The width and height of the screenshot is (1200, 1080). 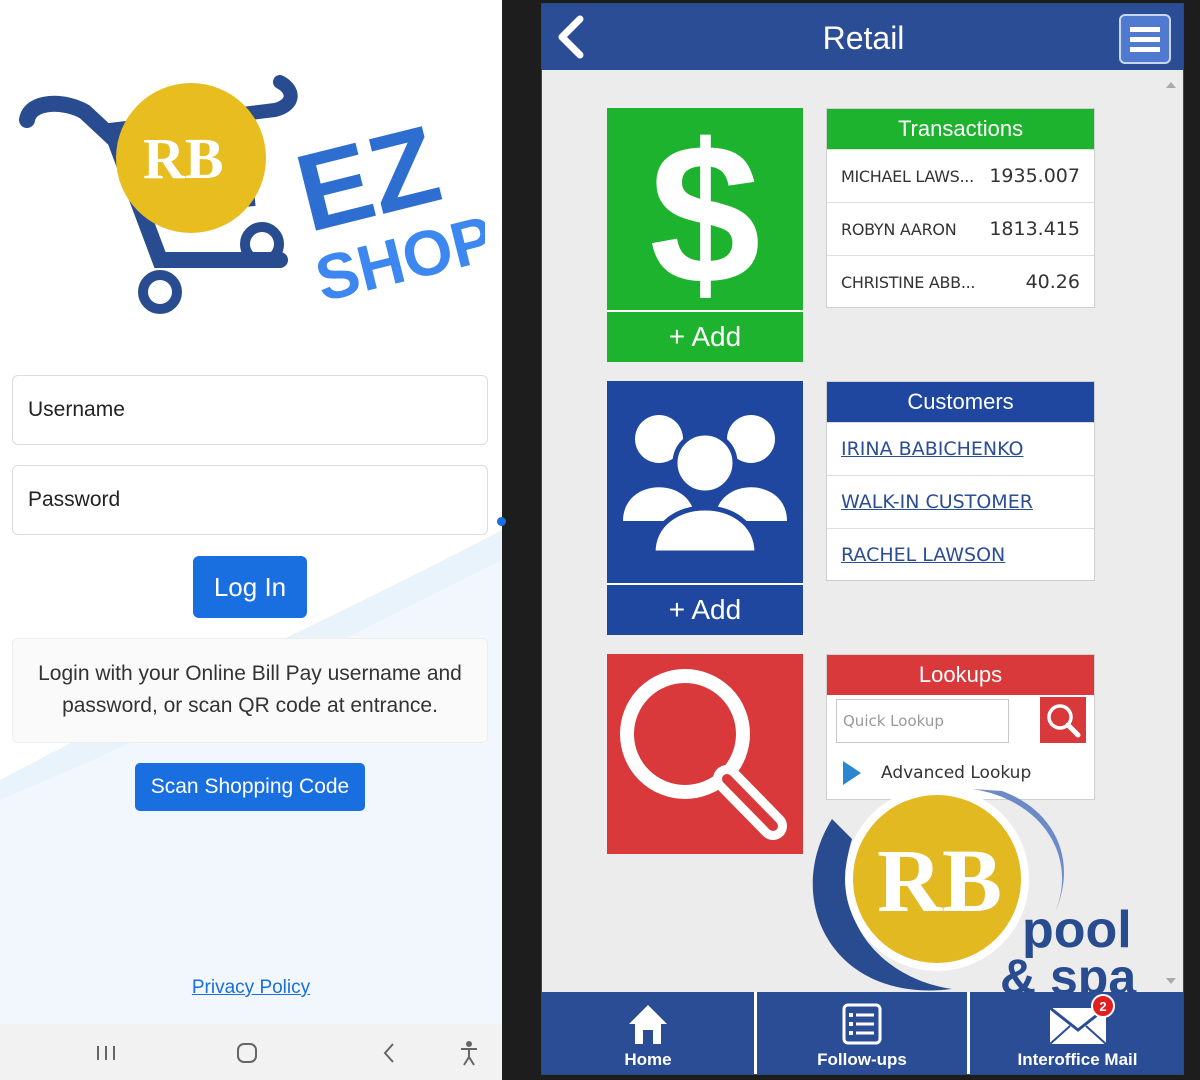 I want to click on transaction-row: MICHAEL LAWS... 1935.007, so click(x=960, y=175).